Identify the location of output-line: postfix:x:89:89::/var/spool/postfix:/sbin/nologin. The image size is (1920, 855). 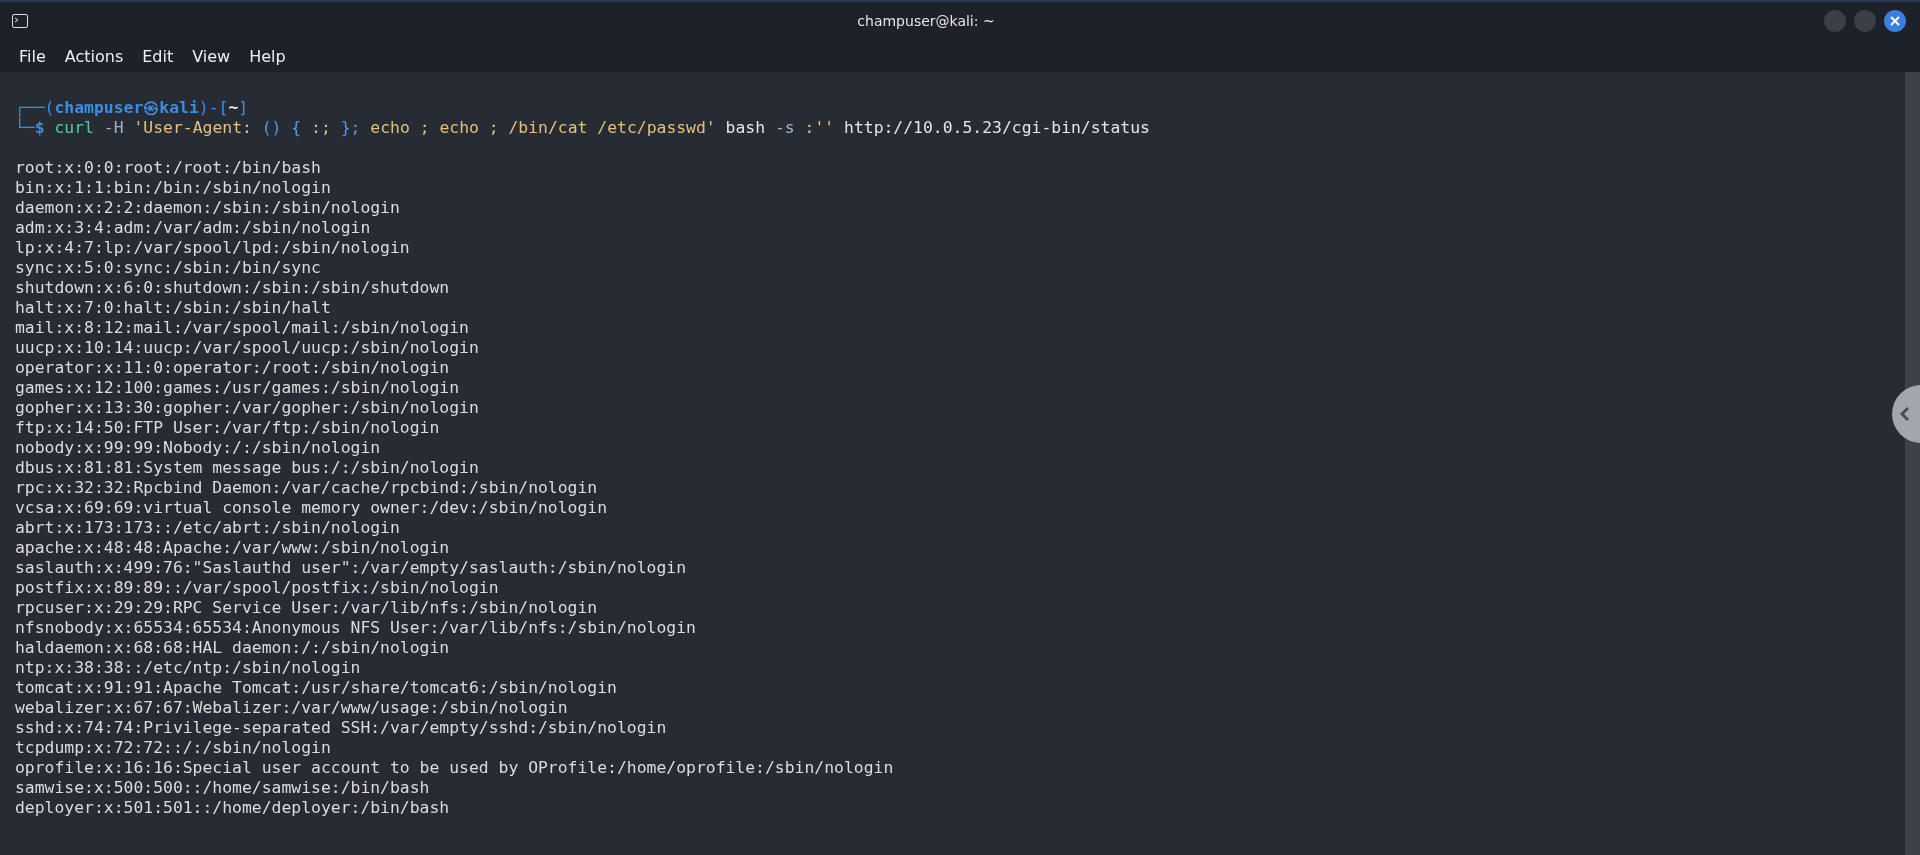
(257, 588).